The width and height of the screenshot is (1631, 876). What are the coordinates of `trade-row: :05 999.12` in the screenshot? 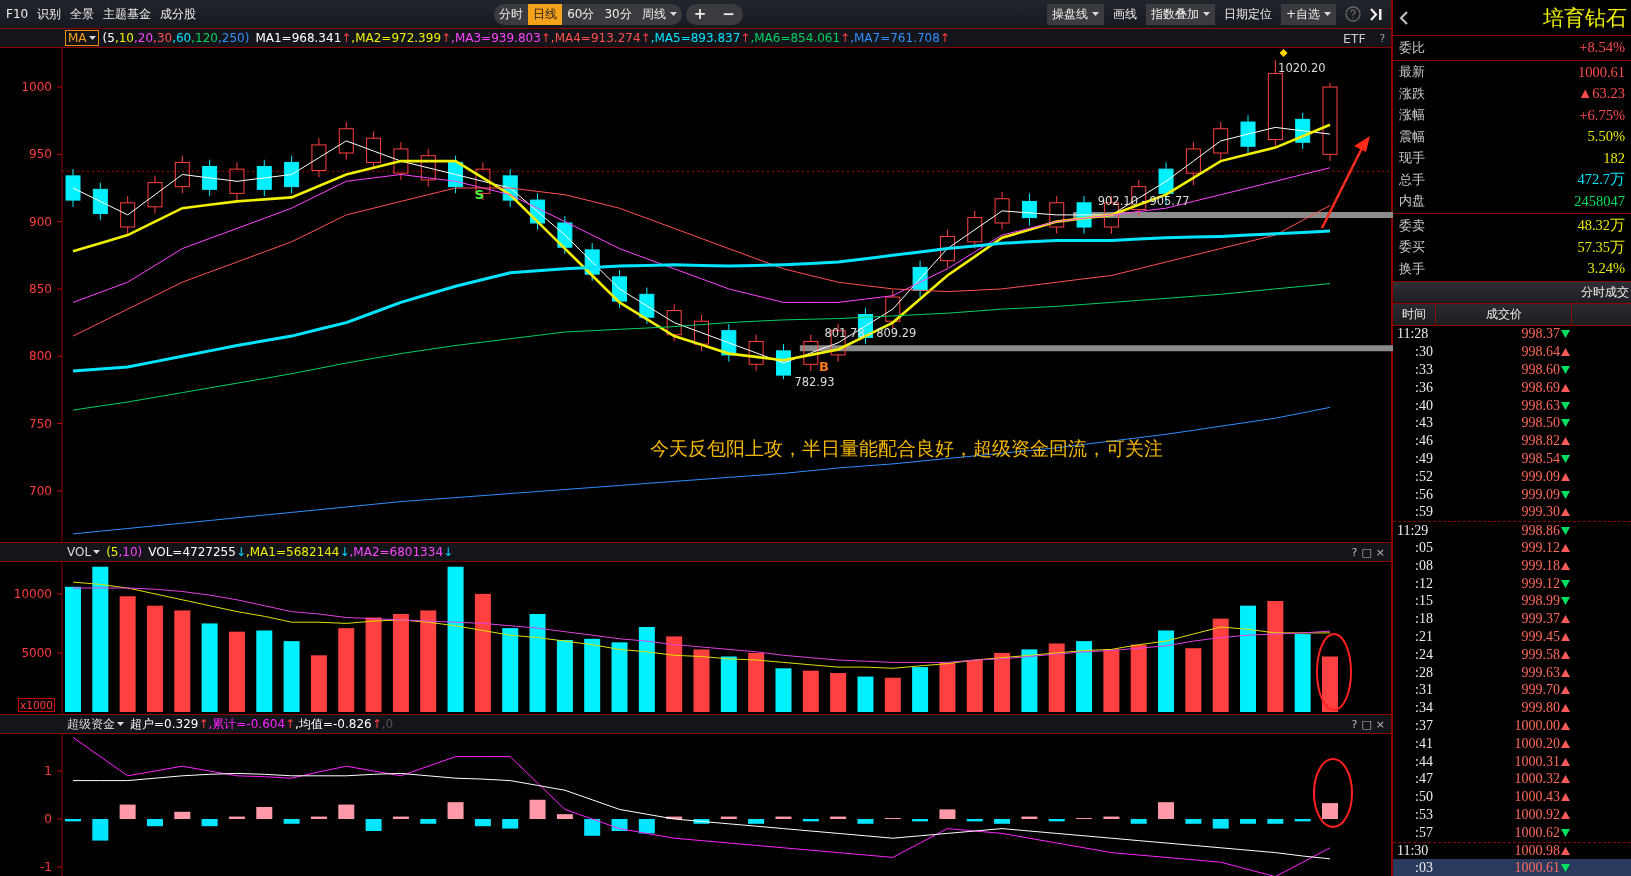 It's located at (1512, 548).